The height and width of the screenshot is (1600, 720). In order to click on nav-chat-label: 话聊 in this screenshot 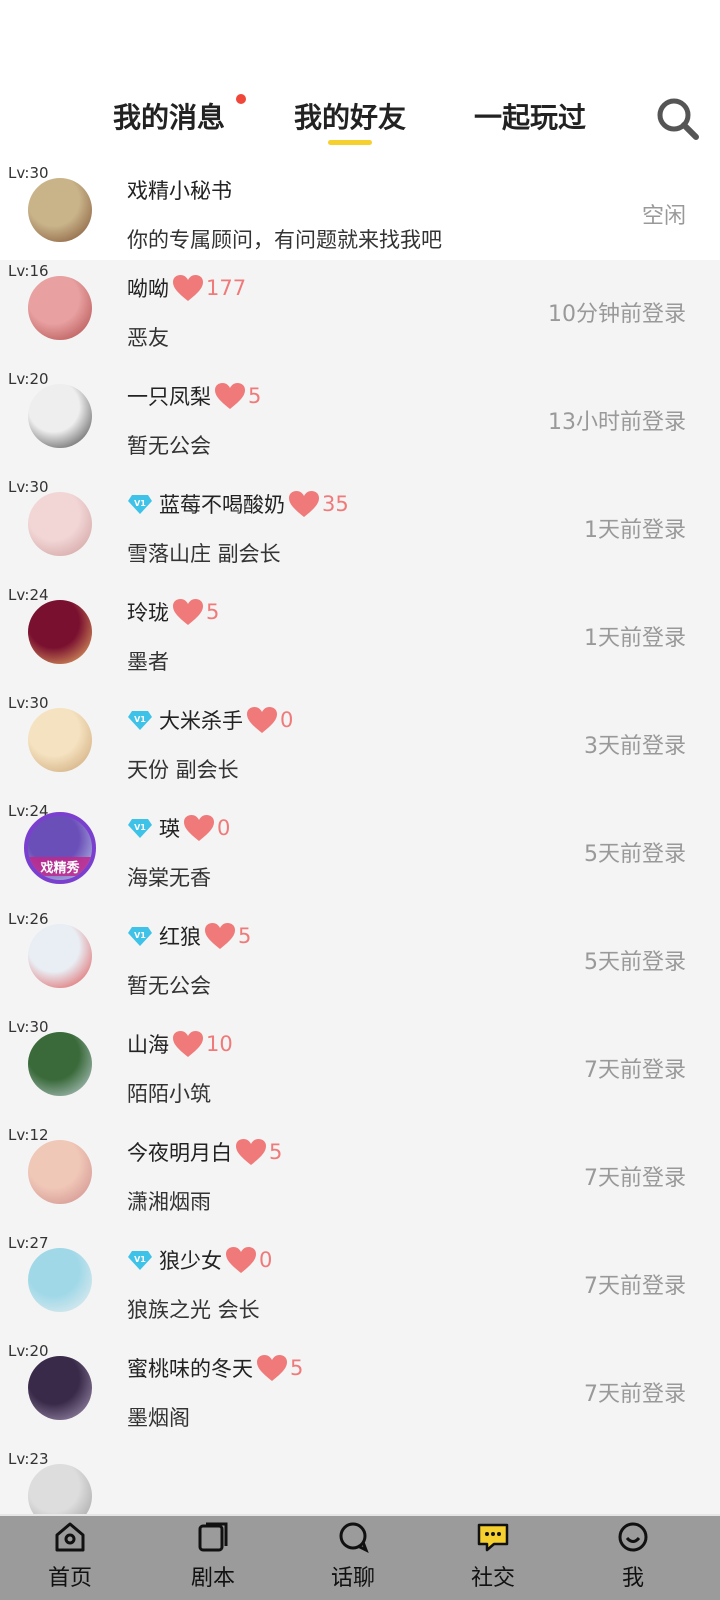, I will do `click(352, 1578)`.